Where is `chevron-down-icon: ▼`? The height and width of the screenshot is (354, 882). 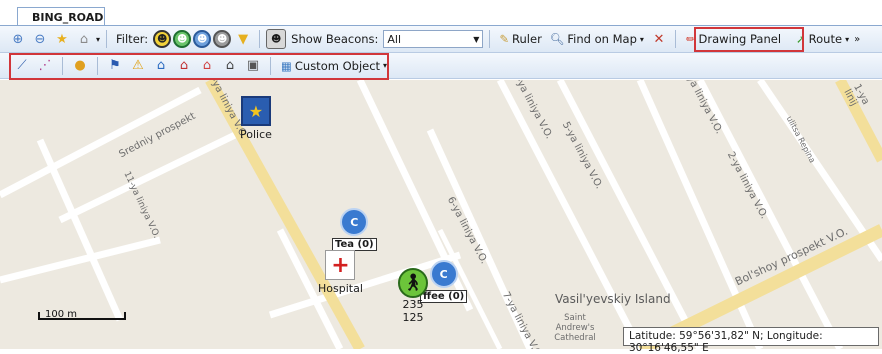 chevron-down-icon: ▼ is located at coordinates (476, 39).